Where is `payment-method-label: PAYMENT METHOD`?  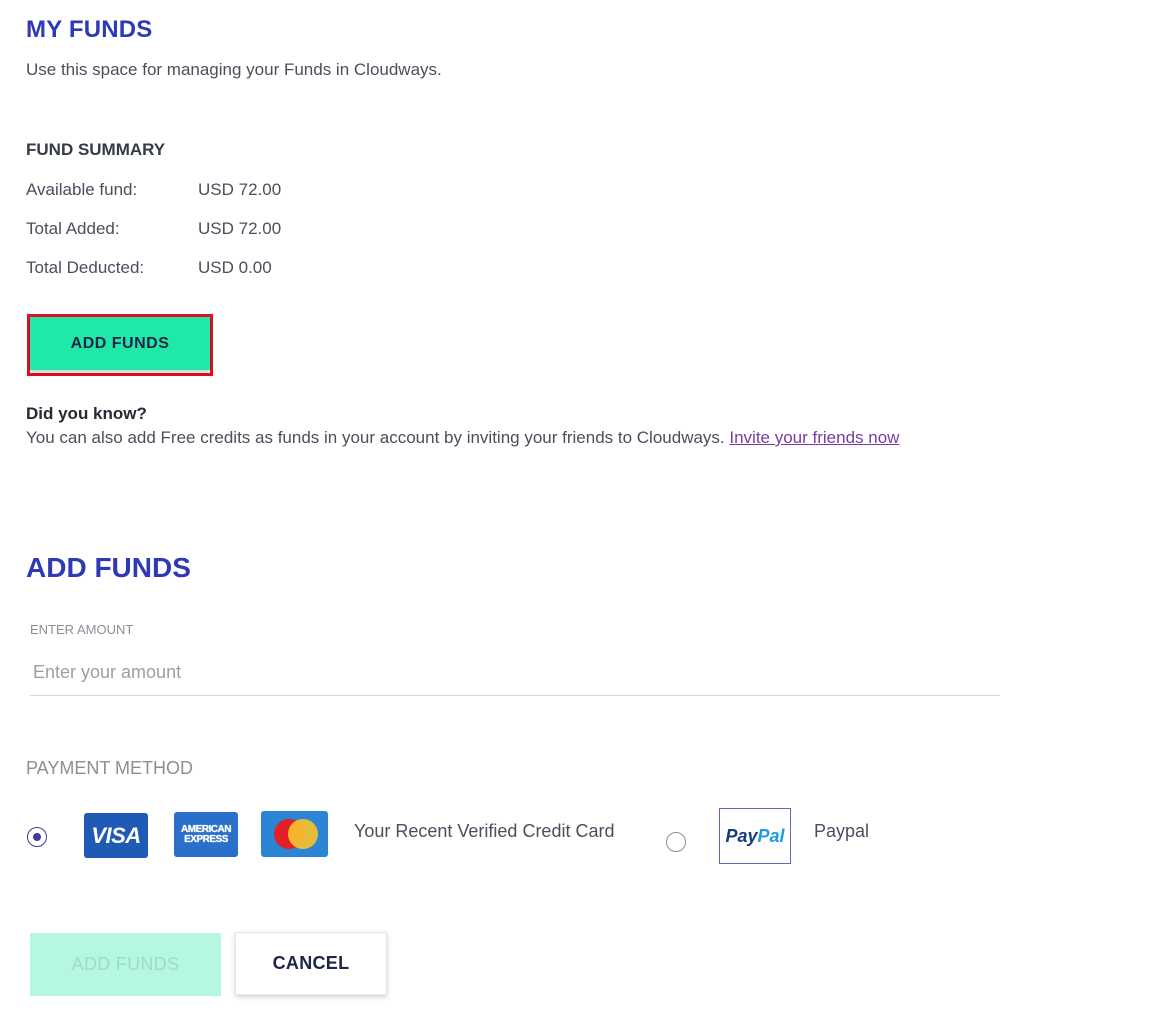
payment-method-label: PAYMENT METHOD is located at coordinates (110, 768).